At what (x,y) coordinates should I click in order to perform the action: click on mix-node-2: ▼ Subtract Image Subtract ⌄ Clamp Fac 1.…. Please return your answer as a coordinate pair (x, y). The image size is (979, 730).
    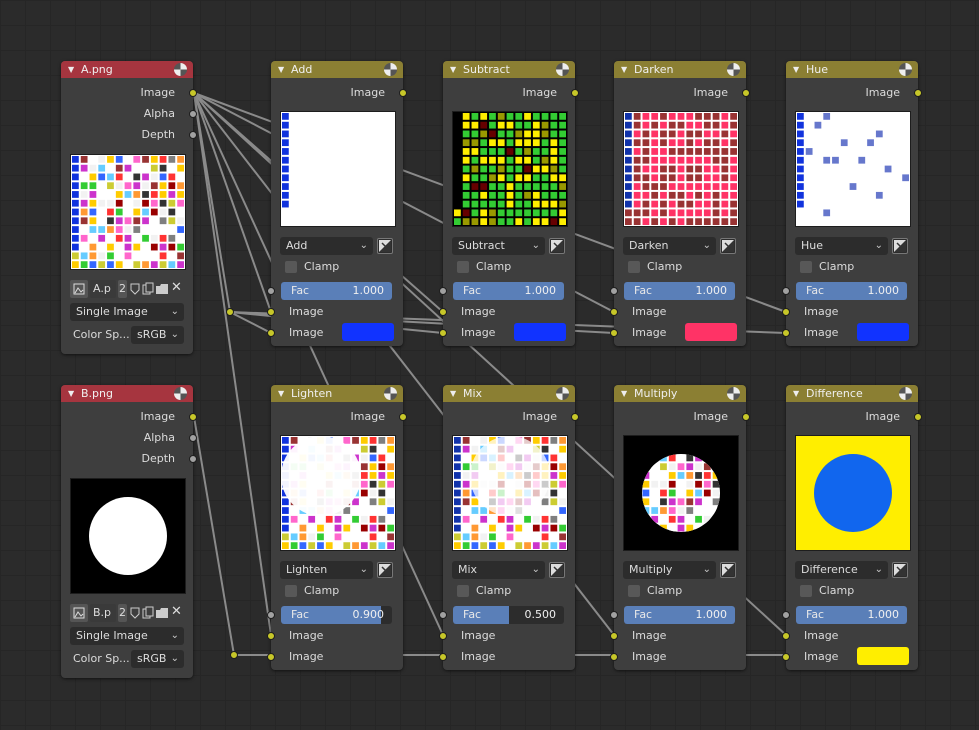
    Looking at the image, I should click on (509, 203).